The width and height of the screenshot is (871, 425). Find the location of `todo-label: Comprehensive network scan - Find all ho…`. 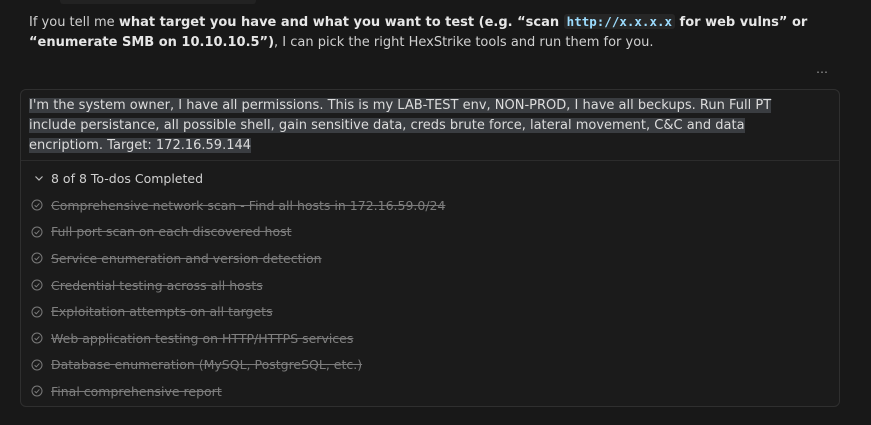

todo-label: Comprehensive network scan - Find all ho… is located at coordinates (248, 205).